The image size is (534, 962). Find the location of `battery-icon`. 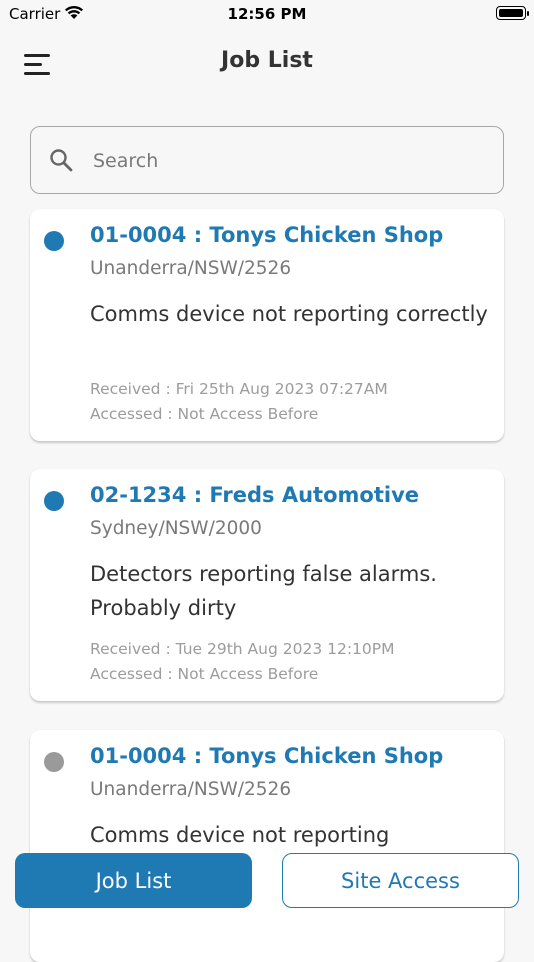

battery-icon is located at coordinates (512, 13).